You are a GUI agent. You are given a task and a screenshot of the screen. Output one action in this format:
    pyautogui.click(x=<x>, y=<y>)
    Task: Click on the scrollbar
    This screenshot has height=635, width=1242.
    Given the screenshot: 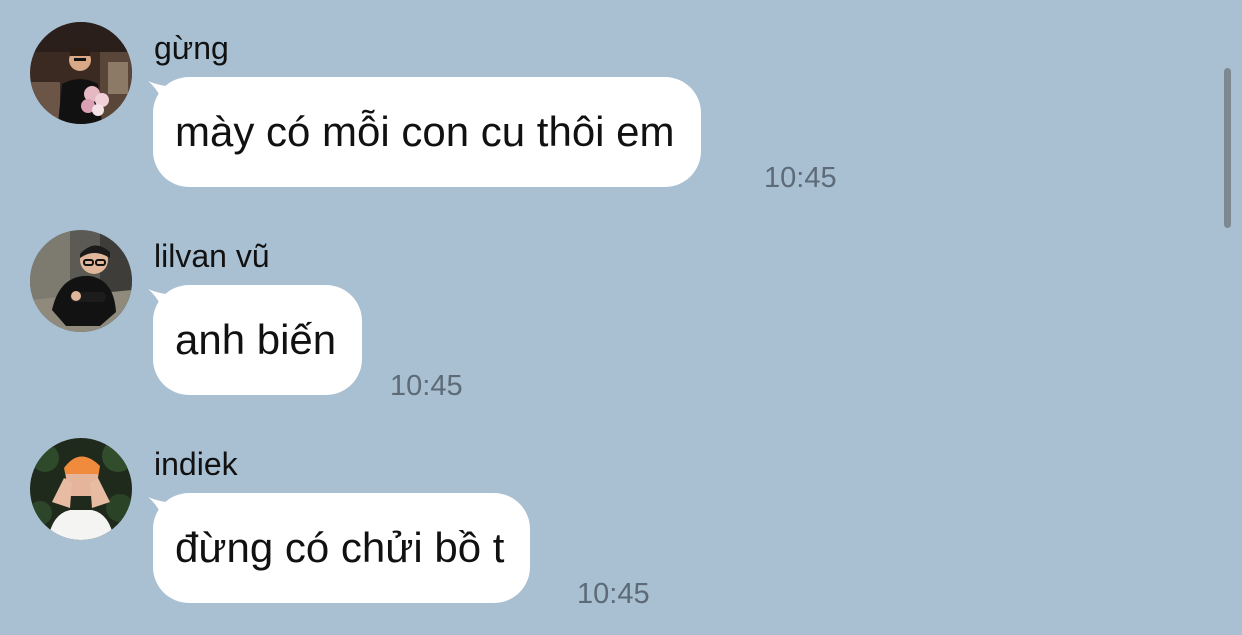 What is the action you would take?
    pyautogui.click(x=1227, y=148)
    